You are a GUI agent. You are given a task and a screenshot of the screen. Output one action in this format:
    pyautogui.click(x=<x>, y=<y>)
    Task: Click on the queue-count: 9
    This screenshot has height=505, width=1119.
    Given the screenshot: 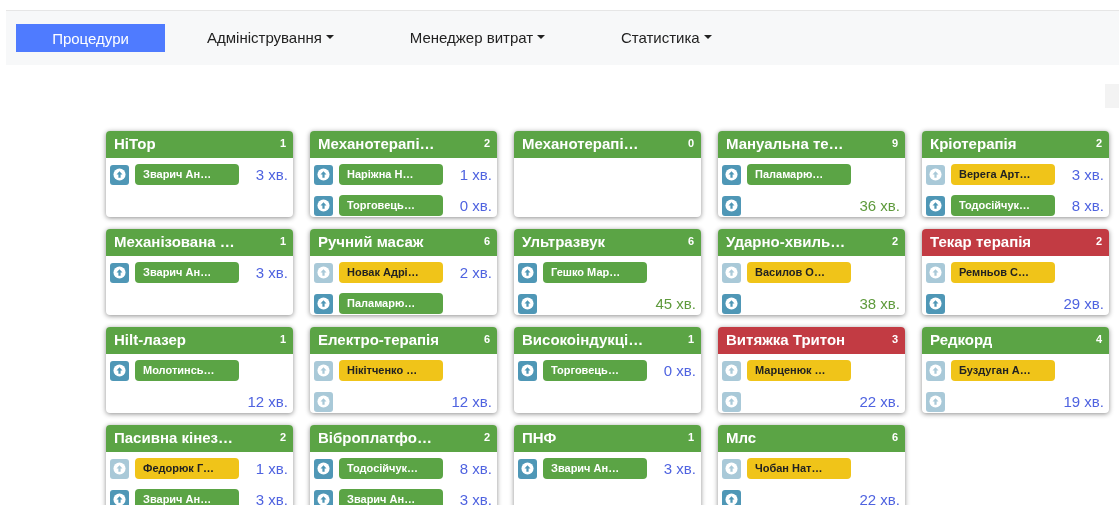 What is the action you would take?
    pyautogui.click(x=894, y=143)
    